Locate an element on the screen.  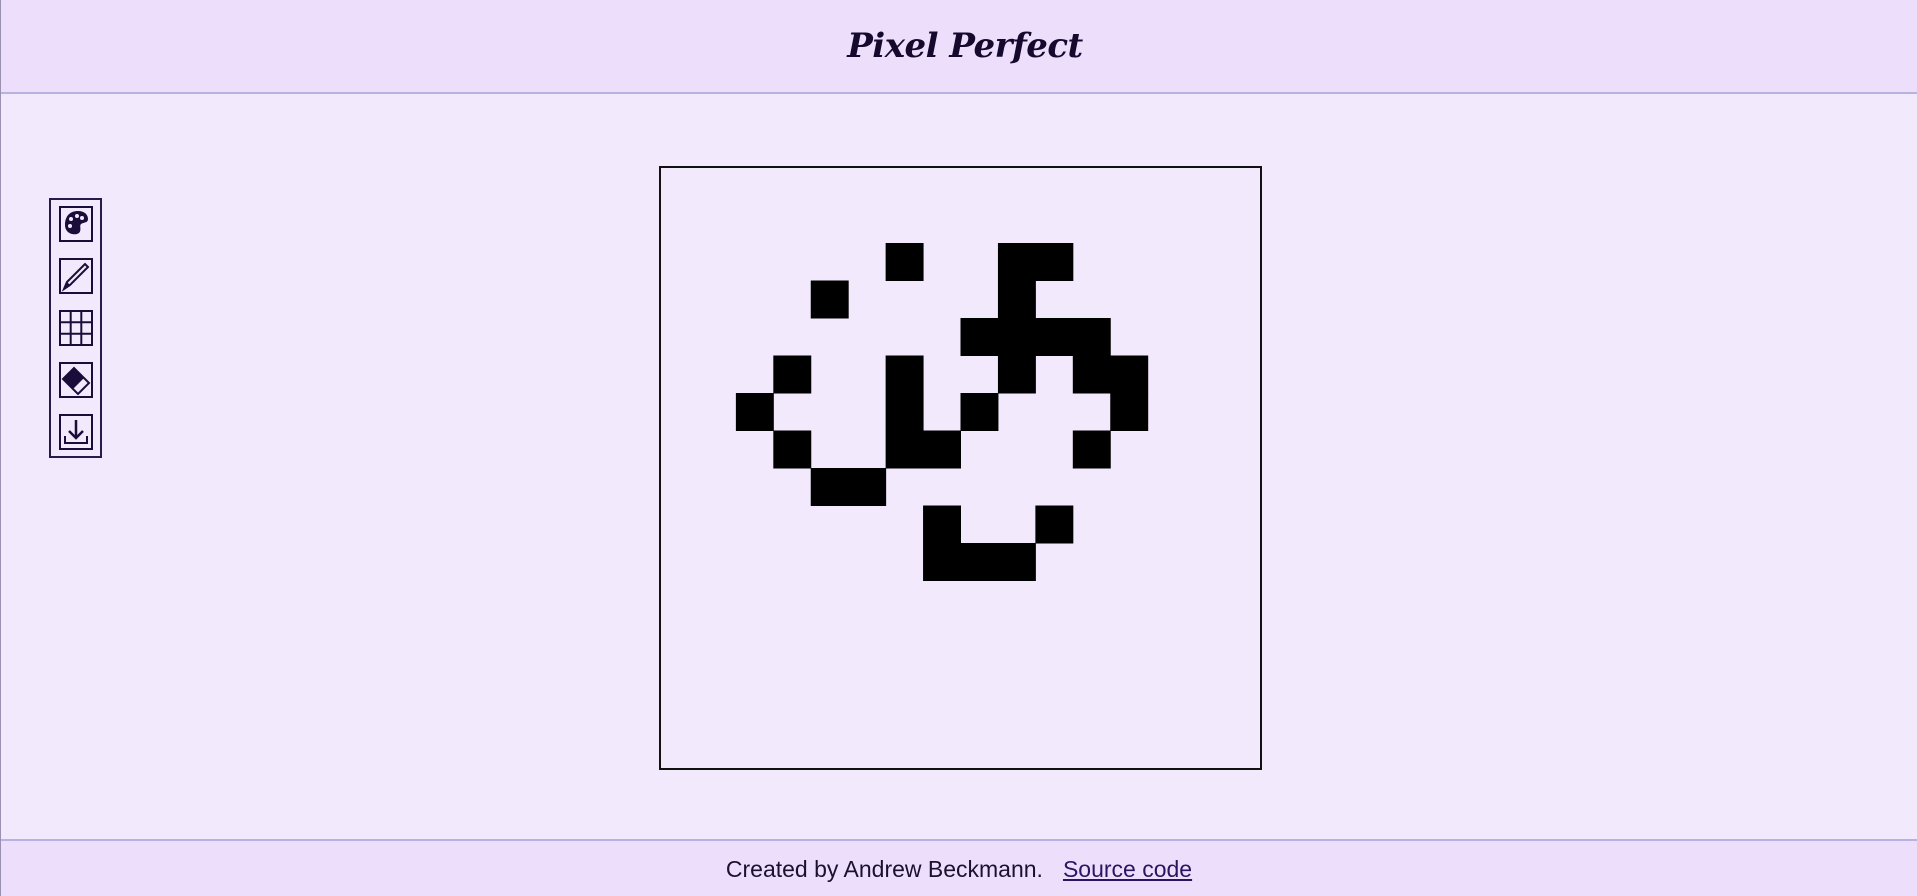
pencil-icon is located at coordinates (76, 276).